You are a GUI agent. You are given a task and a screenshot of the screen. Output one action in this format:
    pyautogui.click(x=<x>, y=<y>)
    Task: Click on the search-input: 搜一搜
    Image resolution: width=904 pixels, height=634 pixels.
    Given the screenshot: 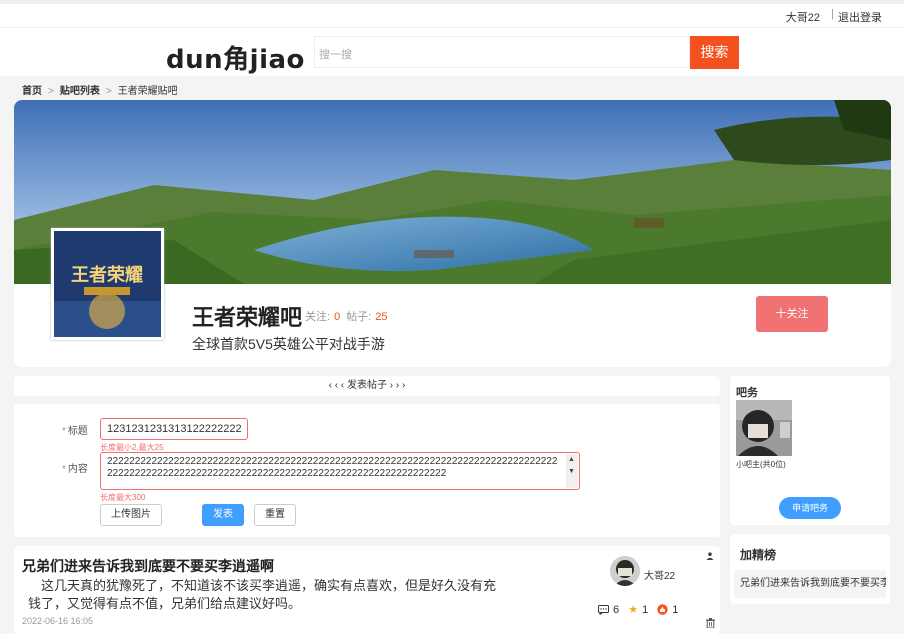 What is the action you would take?
    pyautogui.click(x=502, y=52)
    